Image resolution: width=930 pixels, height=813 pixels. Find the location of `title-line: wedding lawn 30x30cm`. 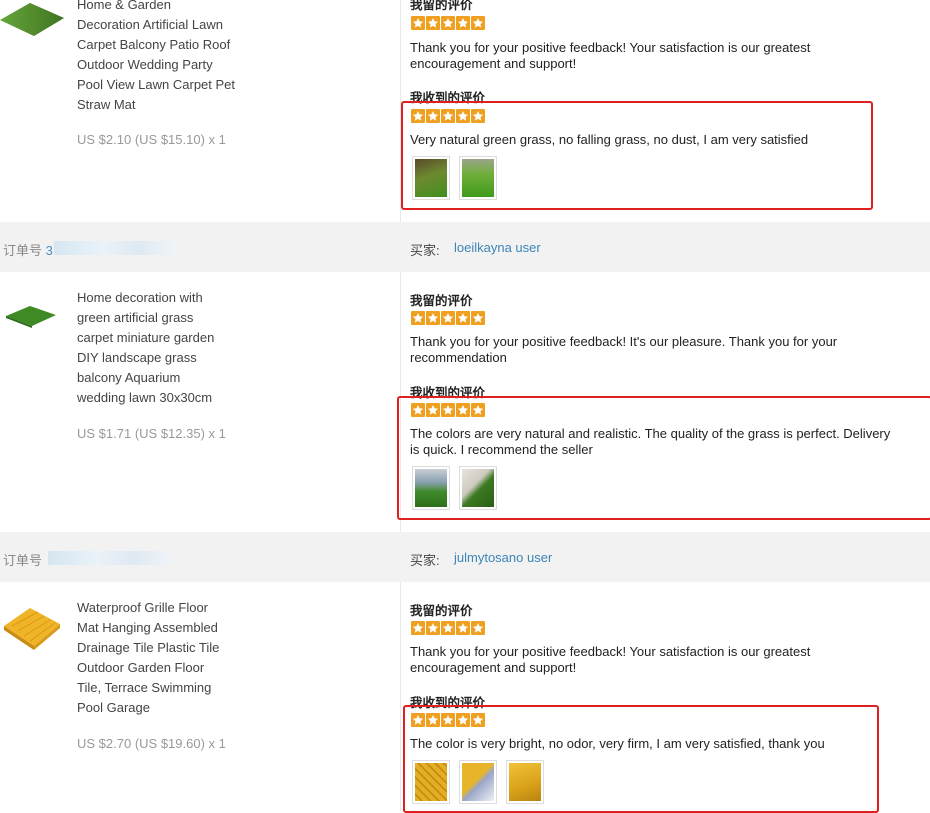

title-line: wedding lawn 30x30cm is located at coordinates (145, 397).